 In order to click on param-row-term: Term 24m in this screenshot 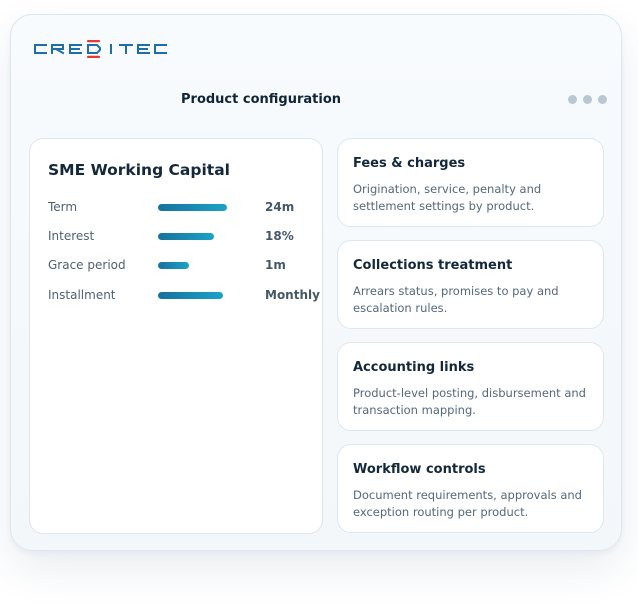, I will do `click(183, 208)`.